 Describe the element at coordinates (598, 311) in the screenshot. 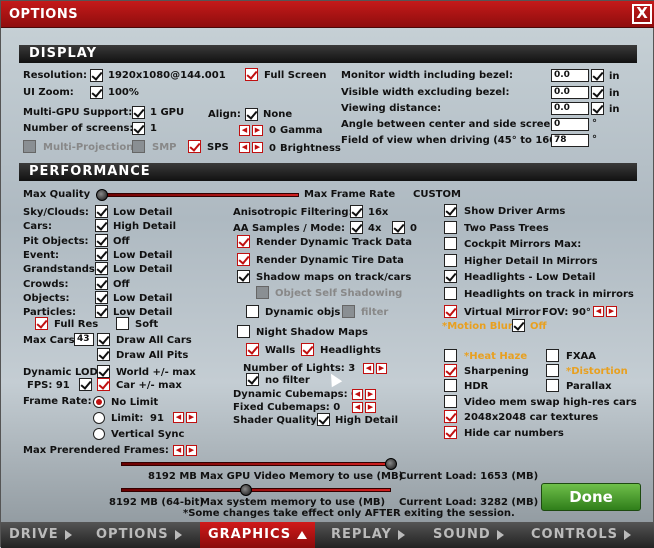

I see `fov-mirror-decrease-button: ◀` at that location.